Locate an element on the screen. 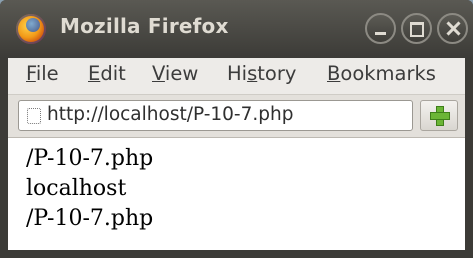 The image size is (473, 258). menu-history-rest: tory is located at coordinates (277, 73).